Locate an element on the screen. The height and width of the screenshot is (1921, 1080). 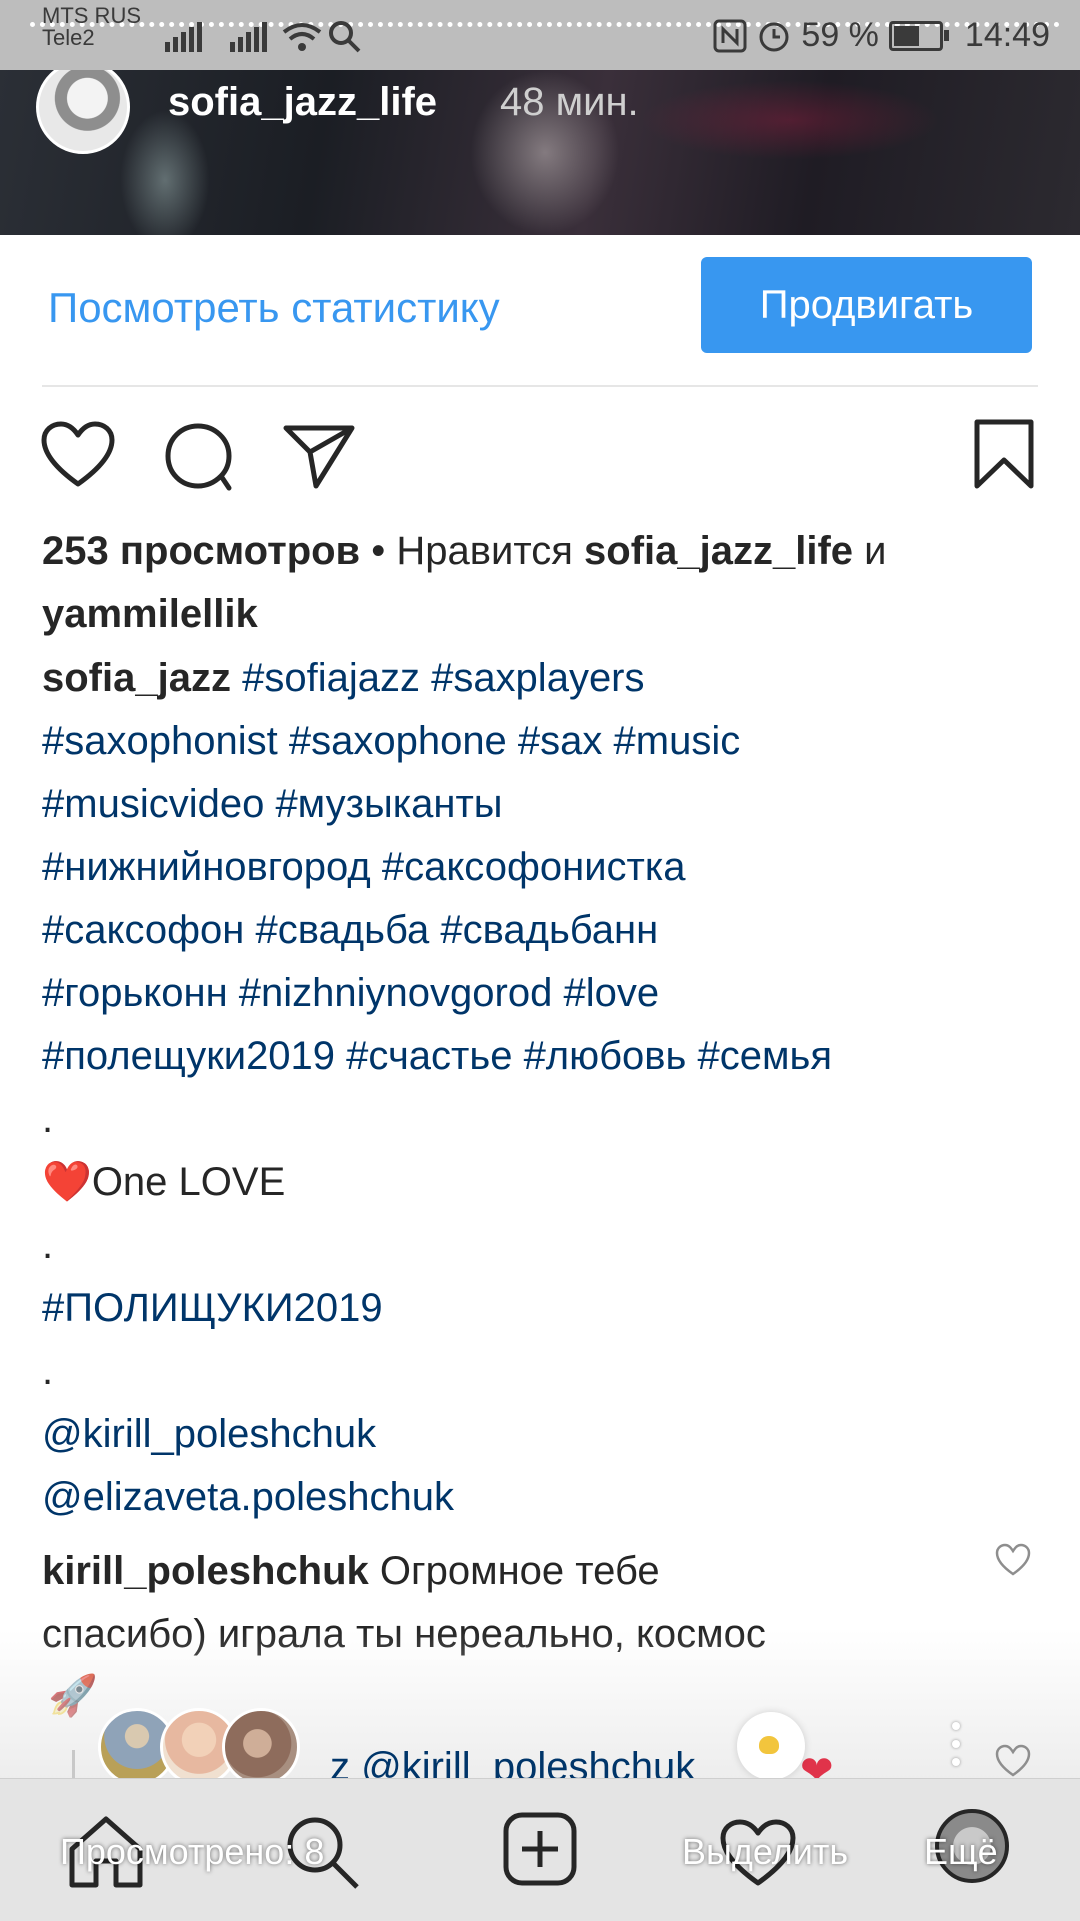
liker-username: yammilellik is located at coordinates (150, 614).